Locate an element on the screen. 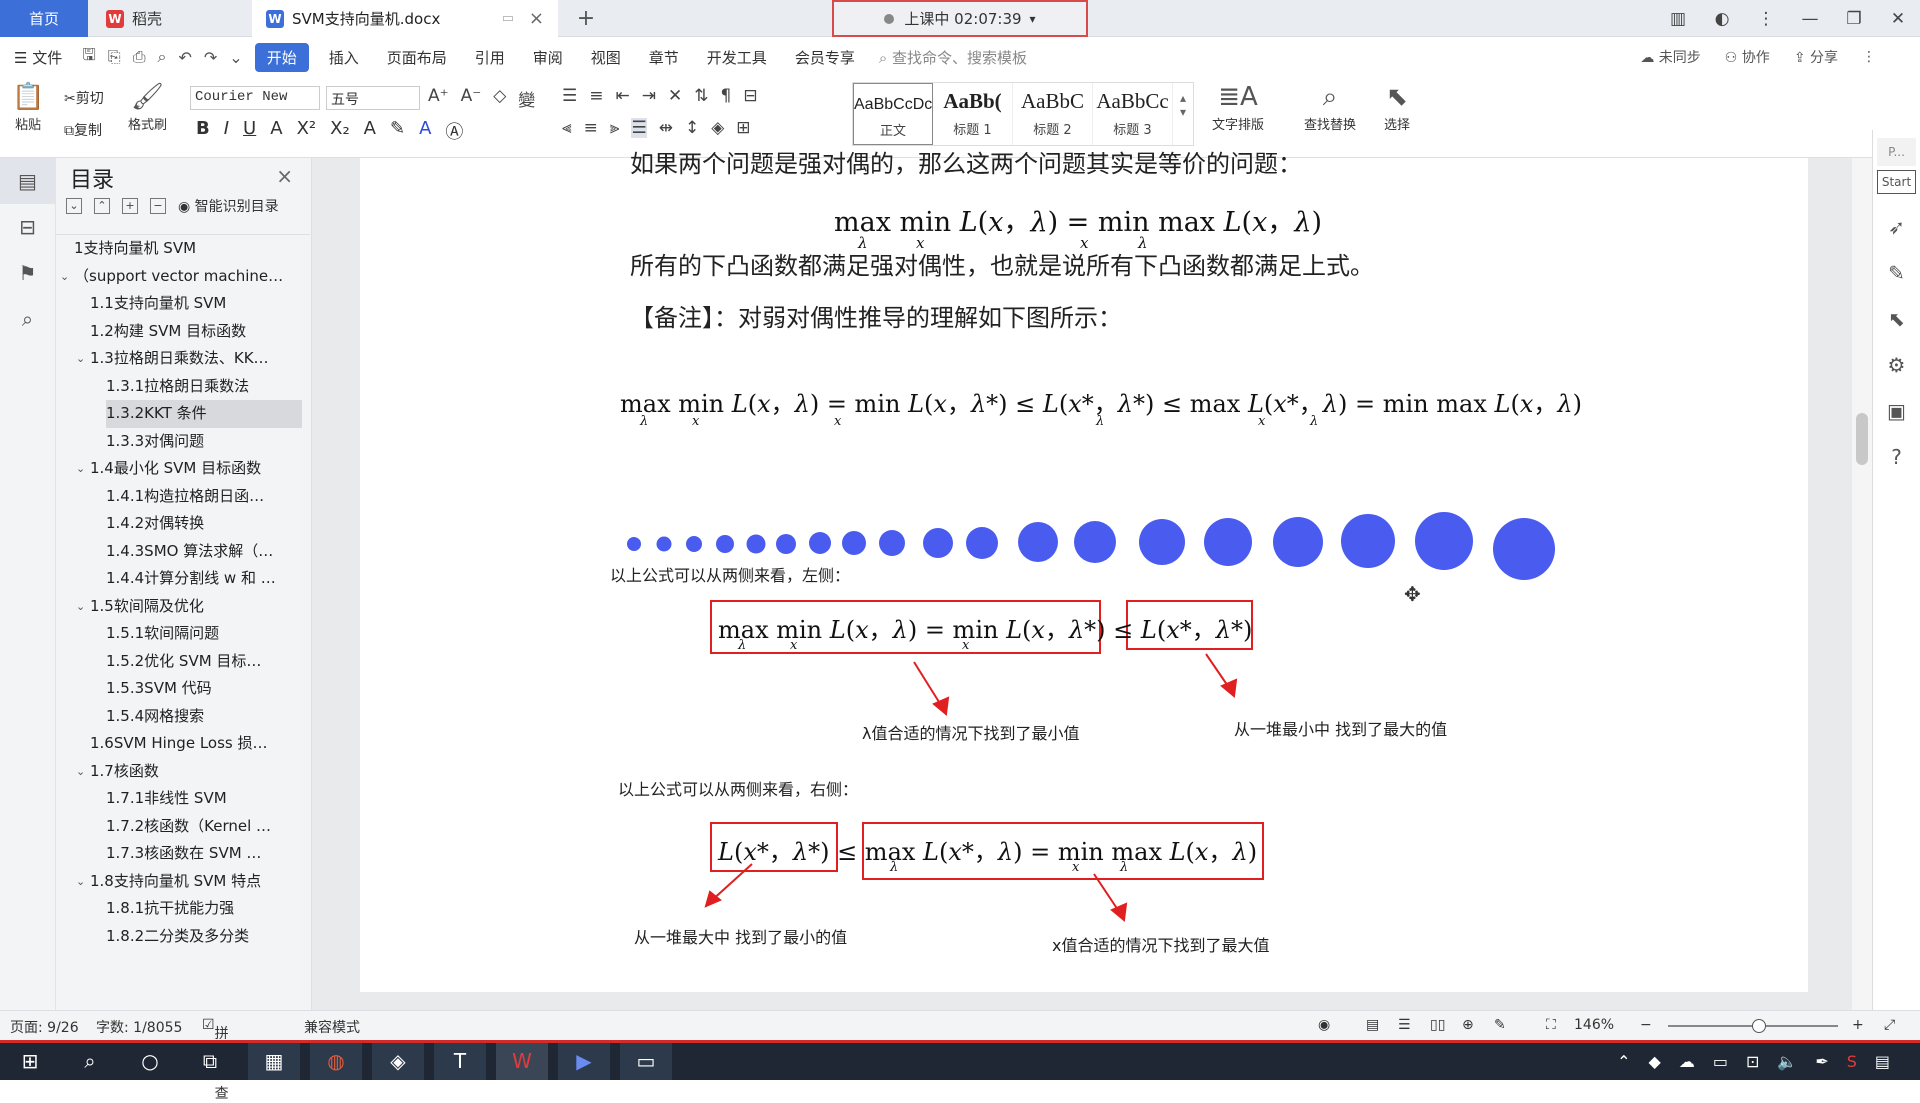 This screenshot has height=1103, width=1920. close-window-button: ✕ is located at coordinates (1898, 19).